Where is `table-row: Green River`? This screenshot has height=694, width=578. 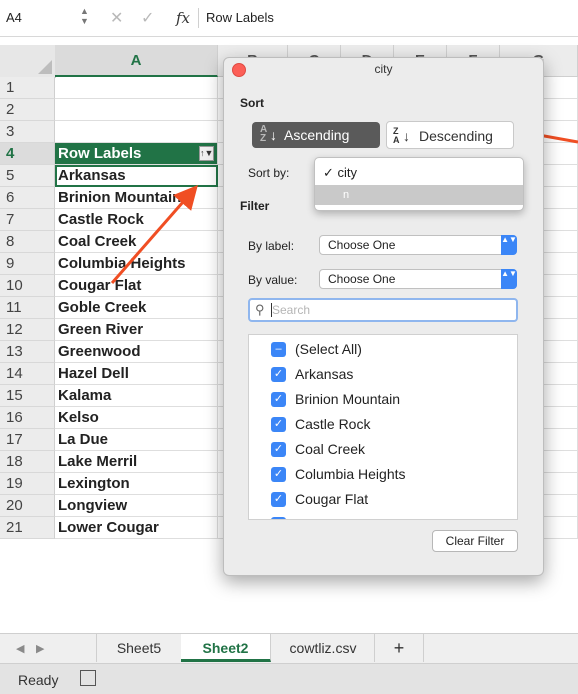 table-row: Green River is located at coordinates (136, 330).